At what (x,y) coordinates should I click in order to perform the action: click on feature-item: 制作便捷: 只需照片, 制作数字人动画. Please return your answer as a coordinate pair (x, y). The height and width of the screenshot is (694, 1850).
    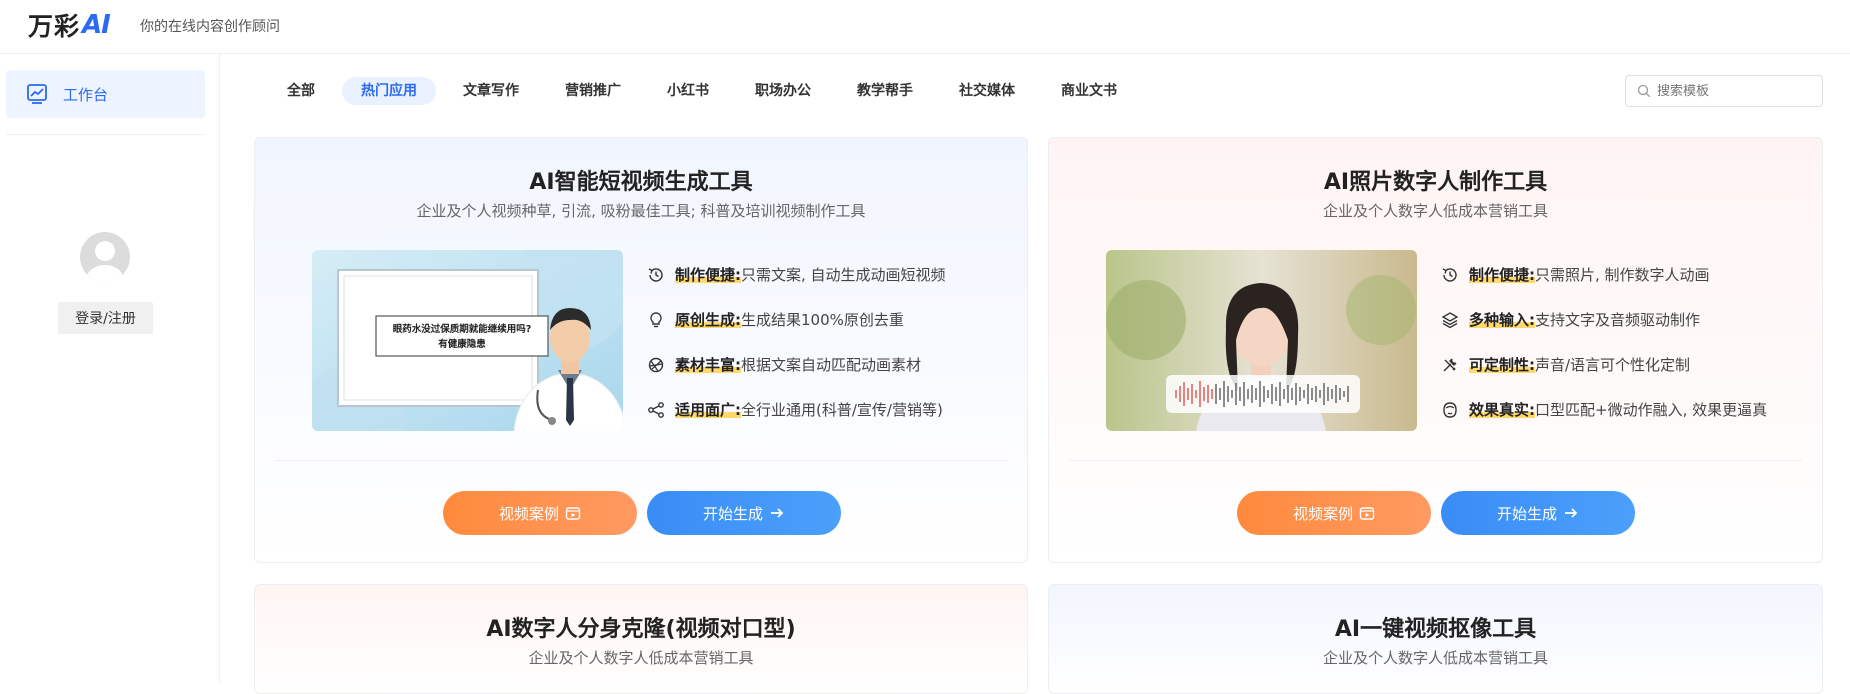
    Looking at the image, I should click on (1604, 274).